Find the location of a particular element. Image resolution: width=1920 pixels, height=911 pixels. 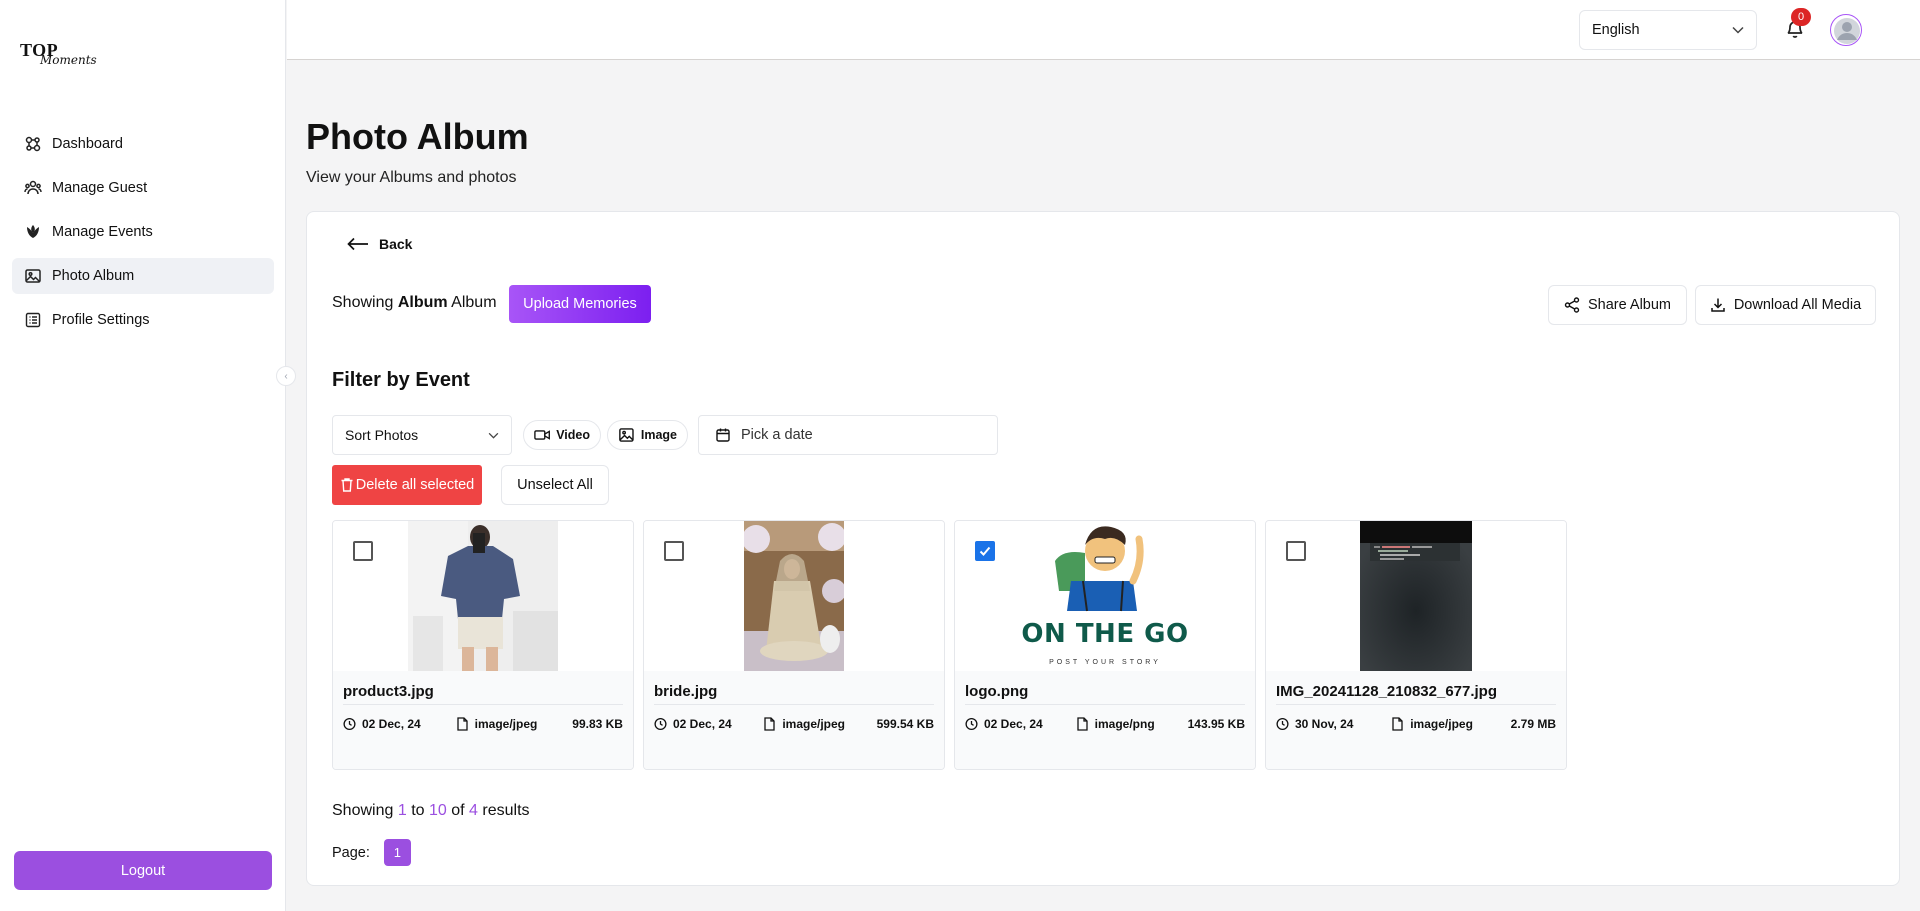

download-all-media-label: Download All Media is located at coordinates (1797, 305).